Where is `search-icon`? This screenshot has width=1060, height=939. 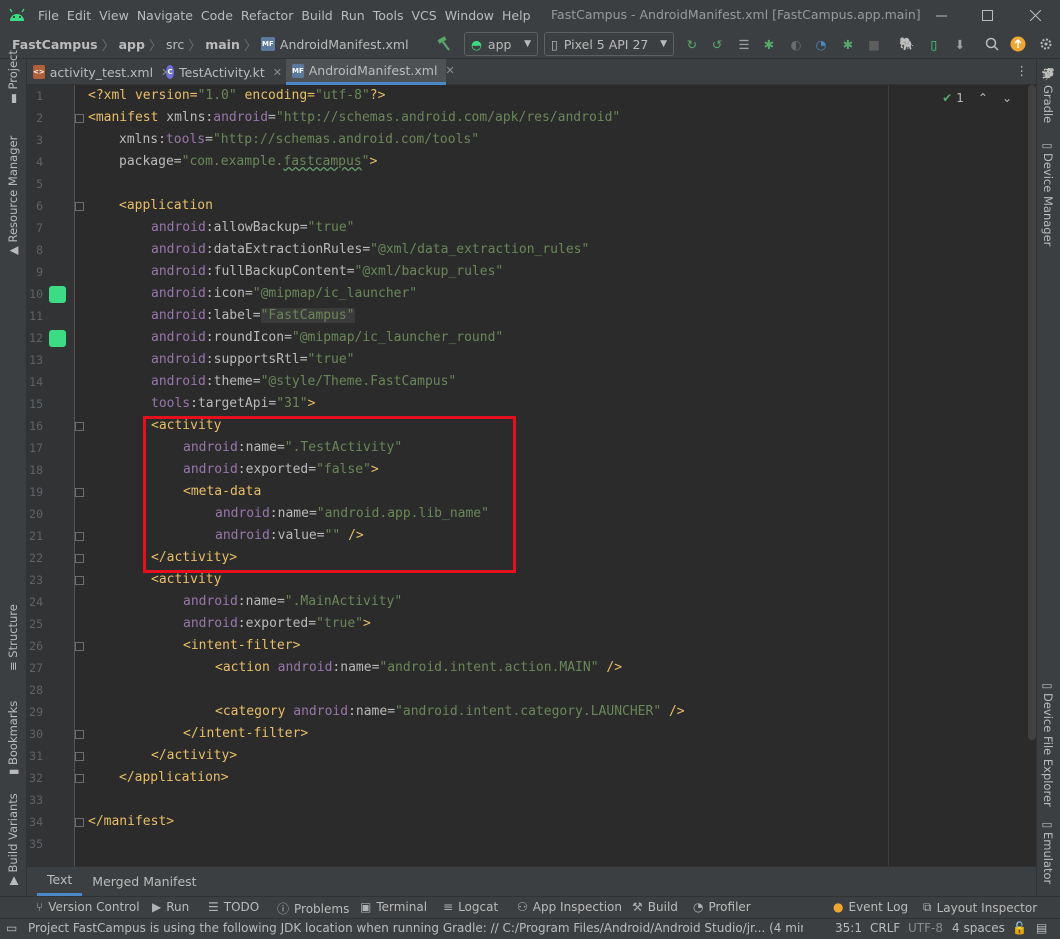 search-icon is located at coordinates (992, 44).